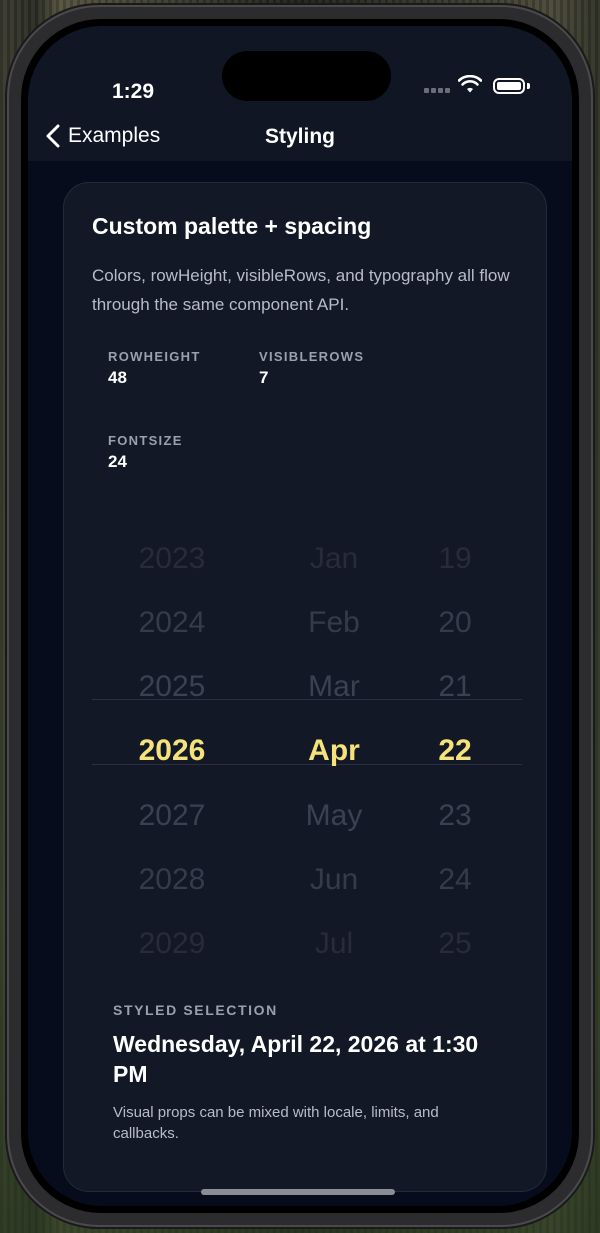 This screenshot has height=1233, width=600. Describe the element at coordinates (117, 461) in the screenshot. I see `stat-value: 24` at that location.